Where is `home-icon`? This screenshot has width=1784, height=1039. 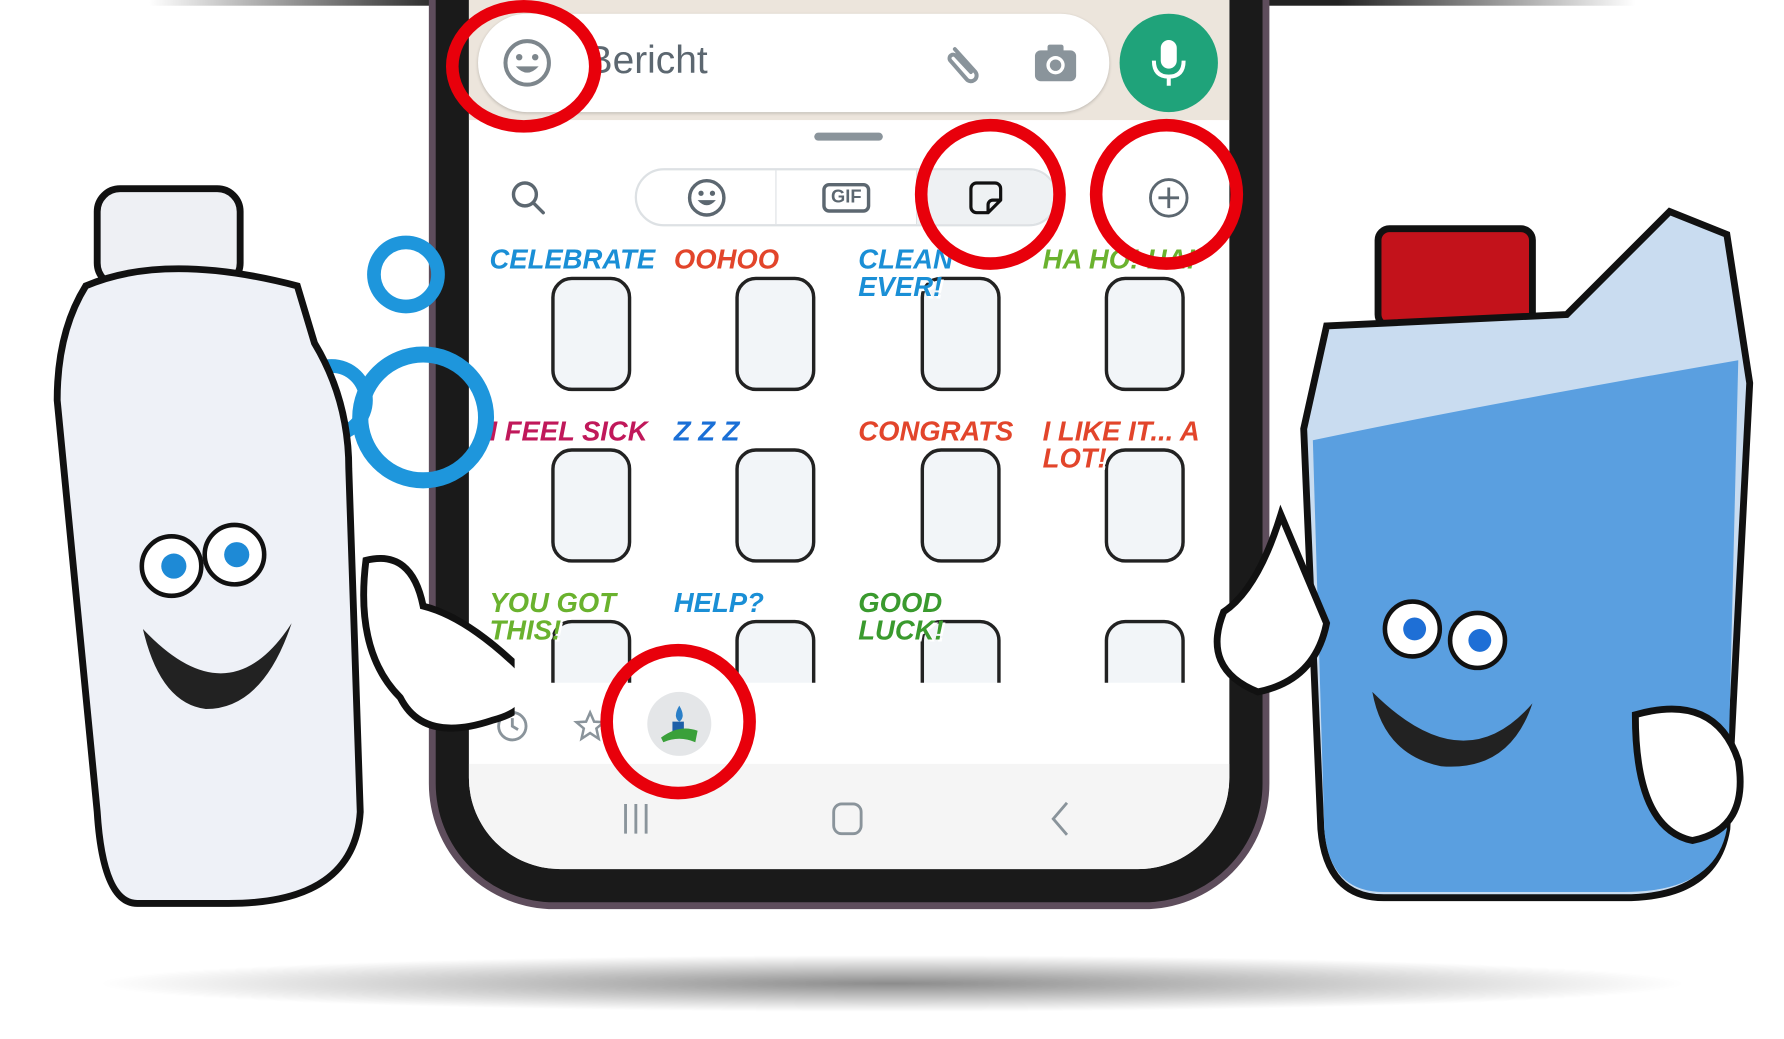
home-icon is located at coordinates (847, 818).